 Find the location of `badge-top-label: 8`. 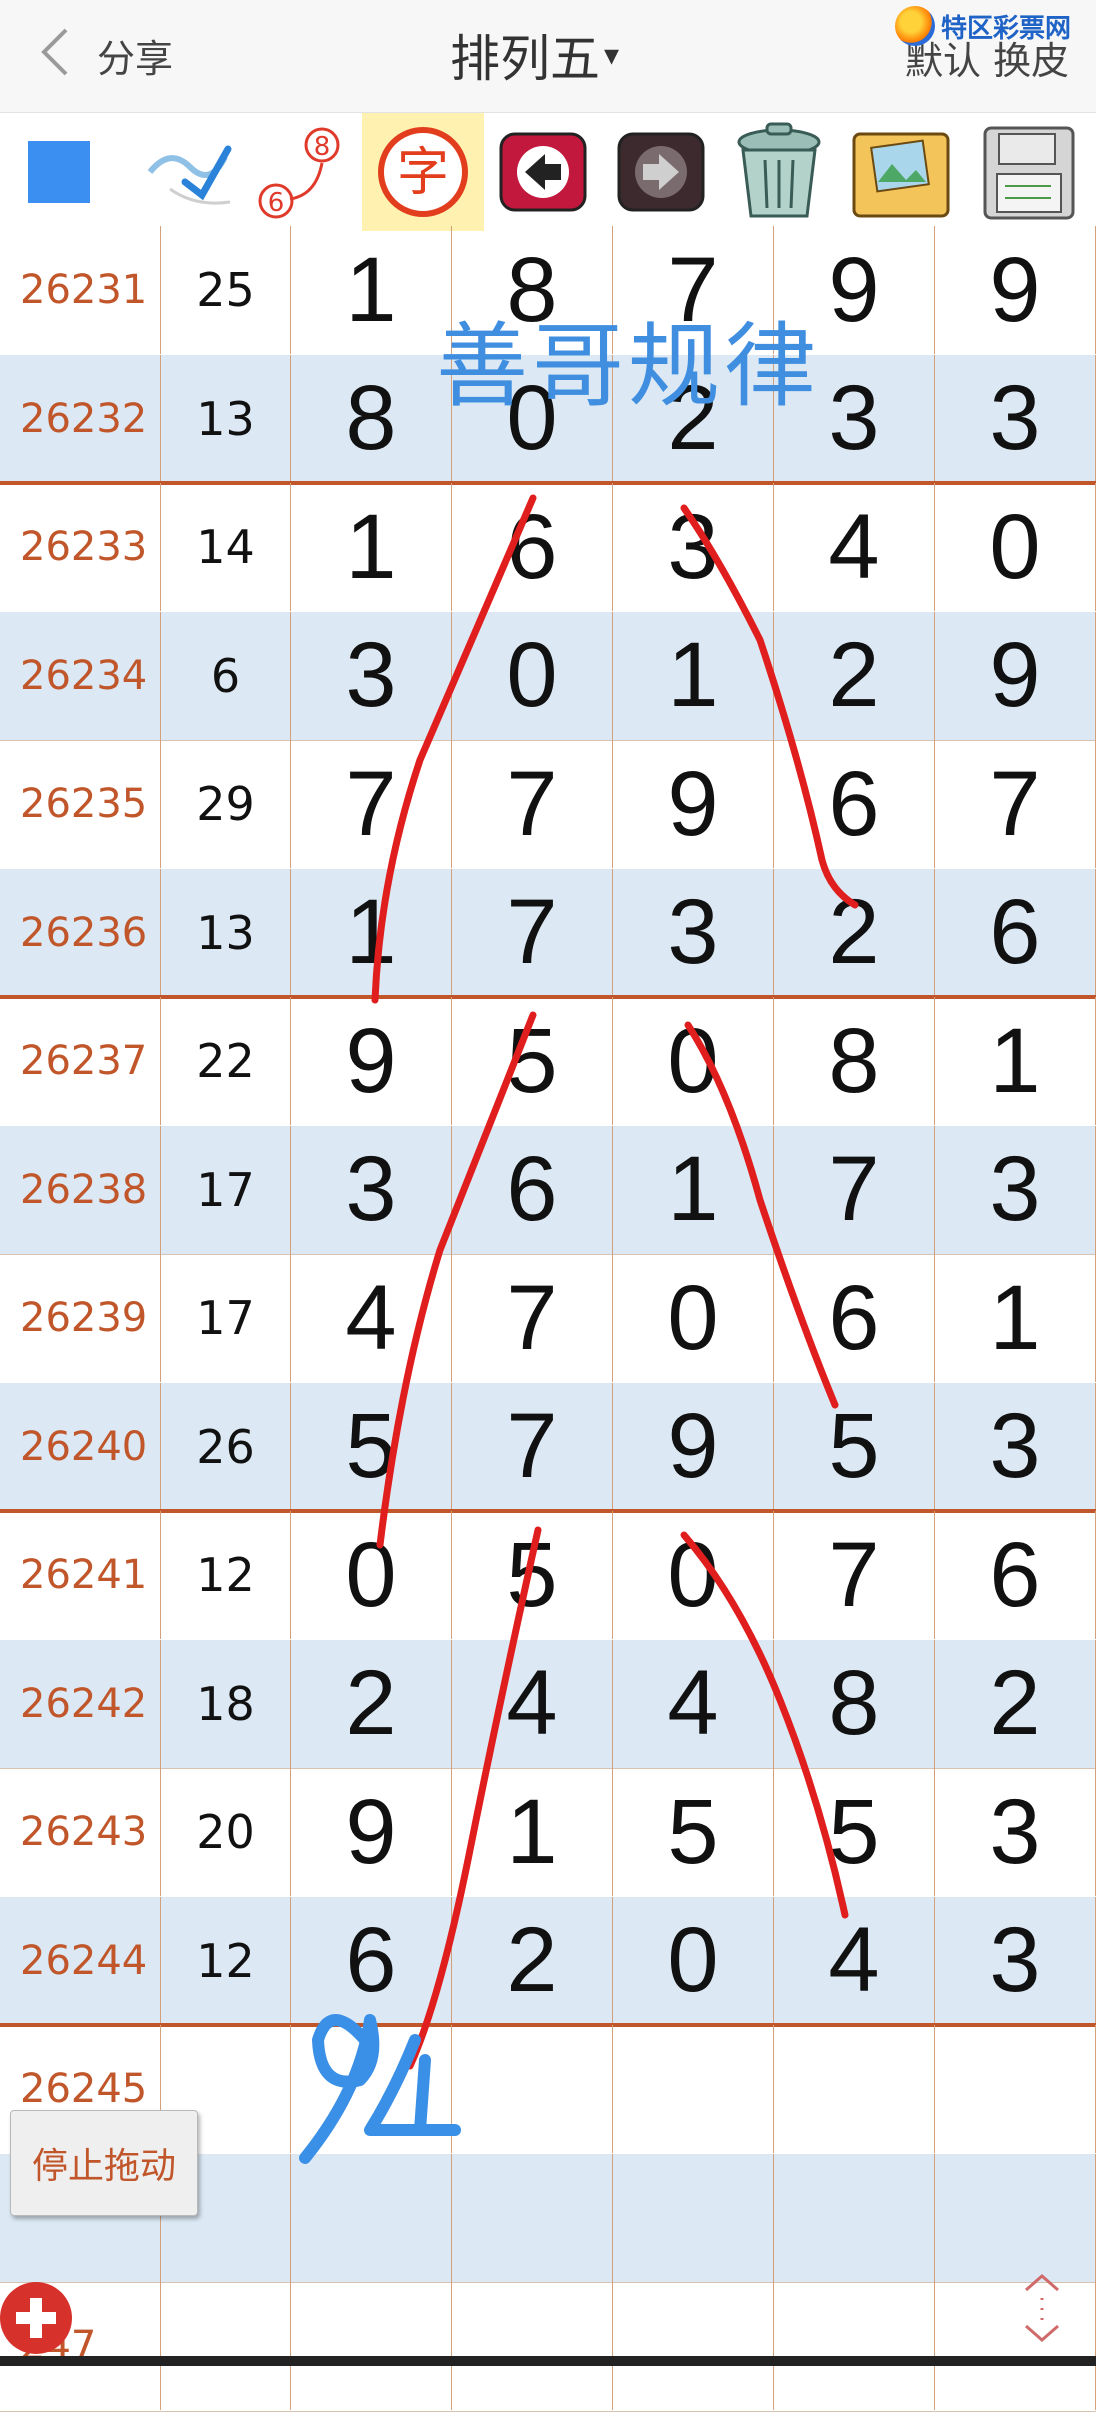

badge-top-label: 8 is located at coordinates (322, 147).